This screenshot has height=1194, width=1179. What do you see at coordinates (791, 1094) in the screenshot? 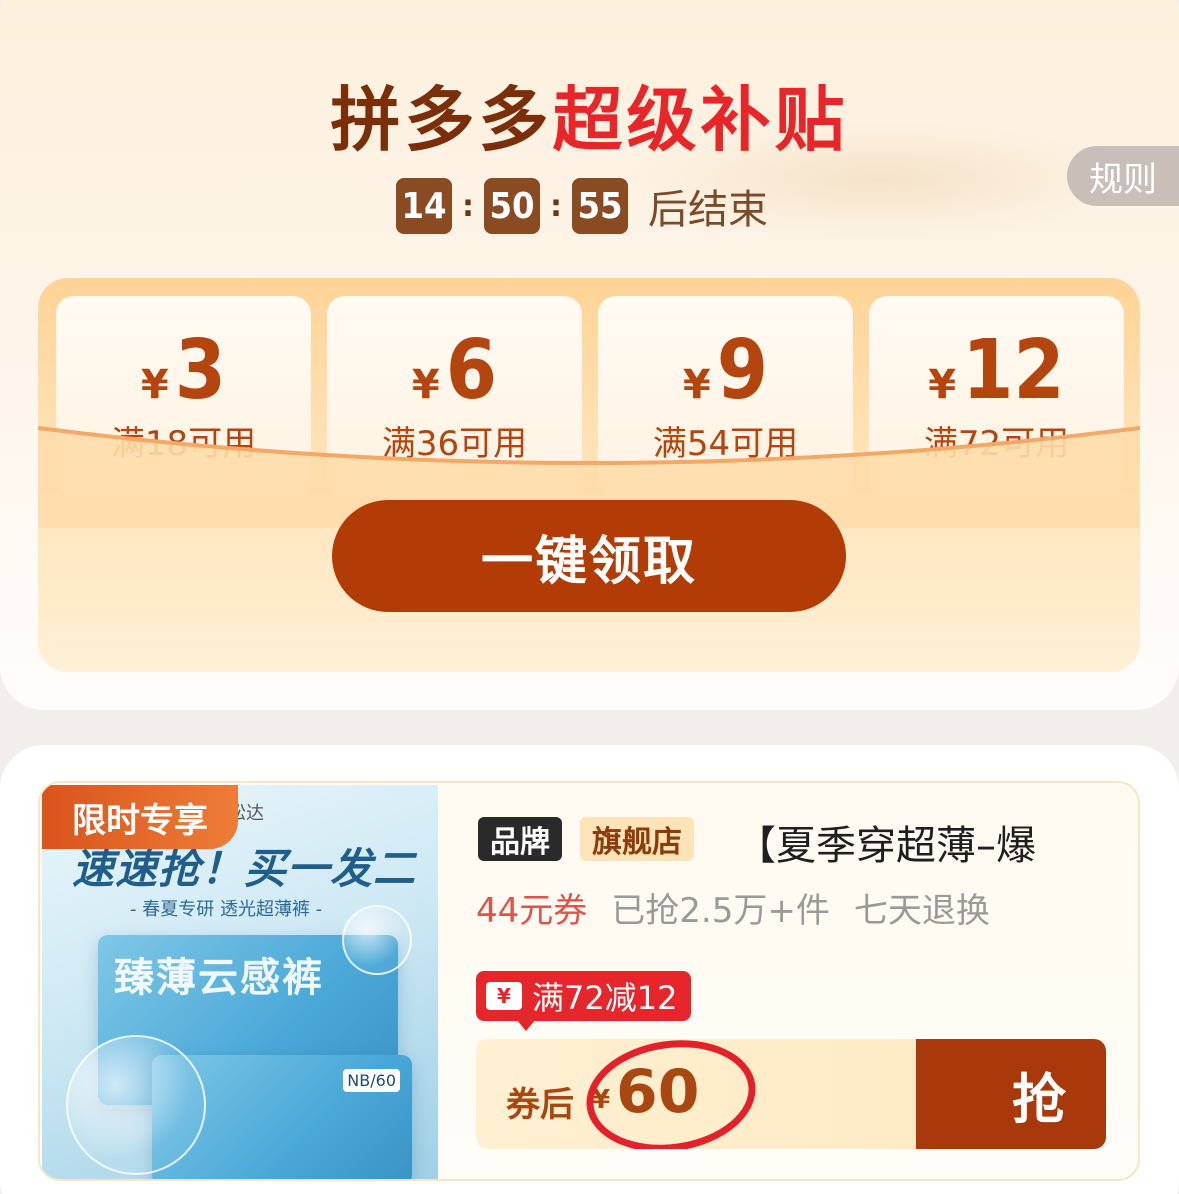
I see `price-bar: 券后 ¥ 60 抢` at bounding box center [791, 1094].